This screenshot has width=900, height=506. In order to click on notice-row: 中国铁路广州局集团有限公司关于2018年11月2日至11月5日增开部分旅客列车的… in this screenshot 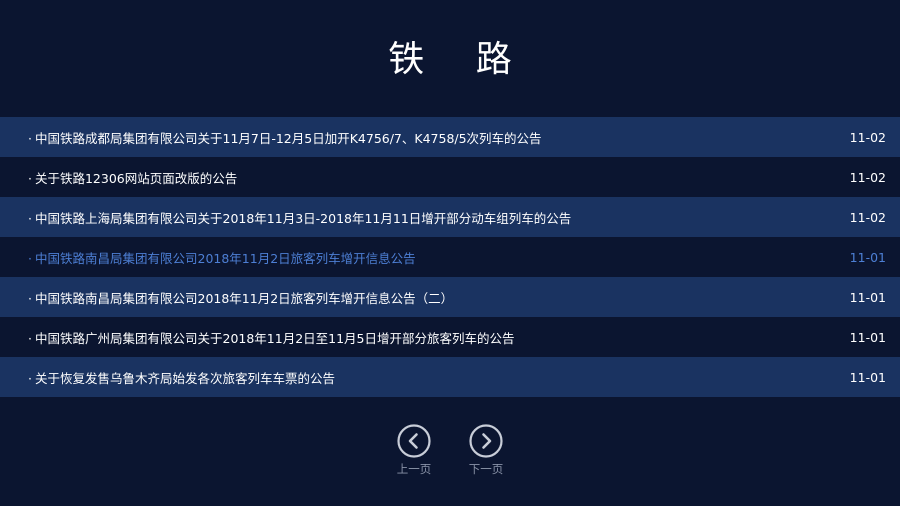, I will do `click(450, 337)`.